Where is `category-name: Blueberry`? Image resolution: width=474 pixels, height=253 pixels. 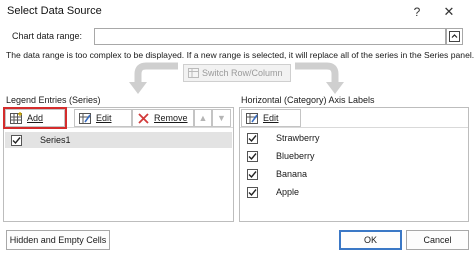
category-name: Blueberry is located at coordinates (295, 156).